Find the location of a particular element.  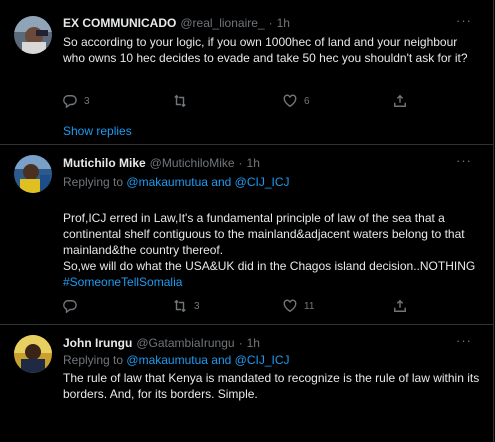

retweet-count: 3 is located at coordinates (197, 306).